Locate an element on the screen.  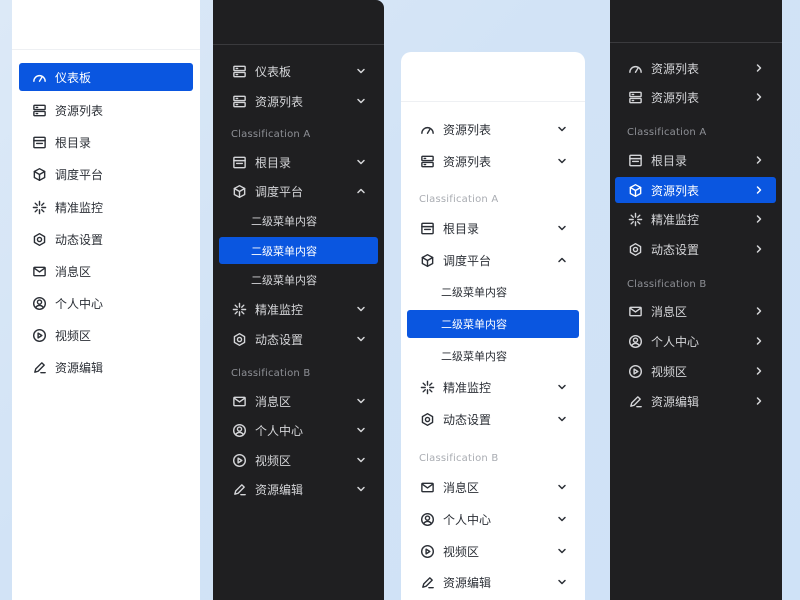
mail-icon is located at coordinates (427, 487).